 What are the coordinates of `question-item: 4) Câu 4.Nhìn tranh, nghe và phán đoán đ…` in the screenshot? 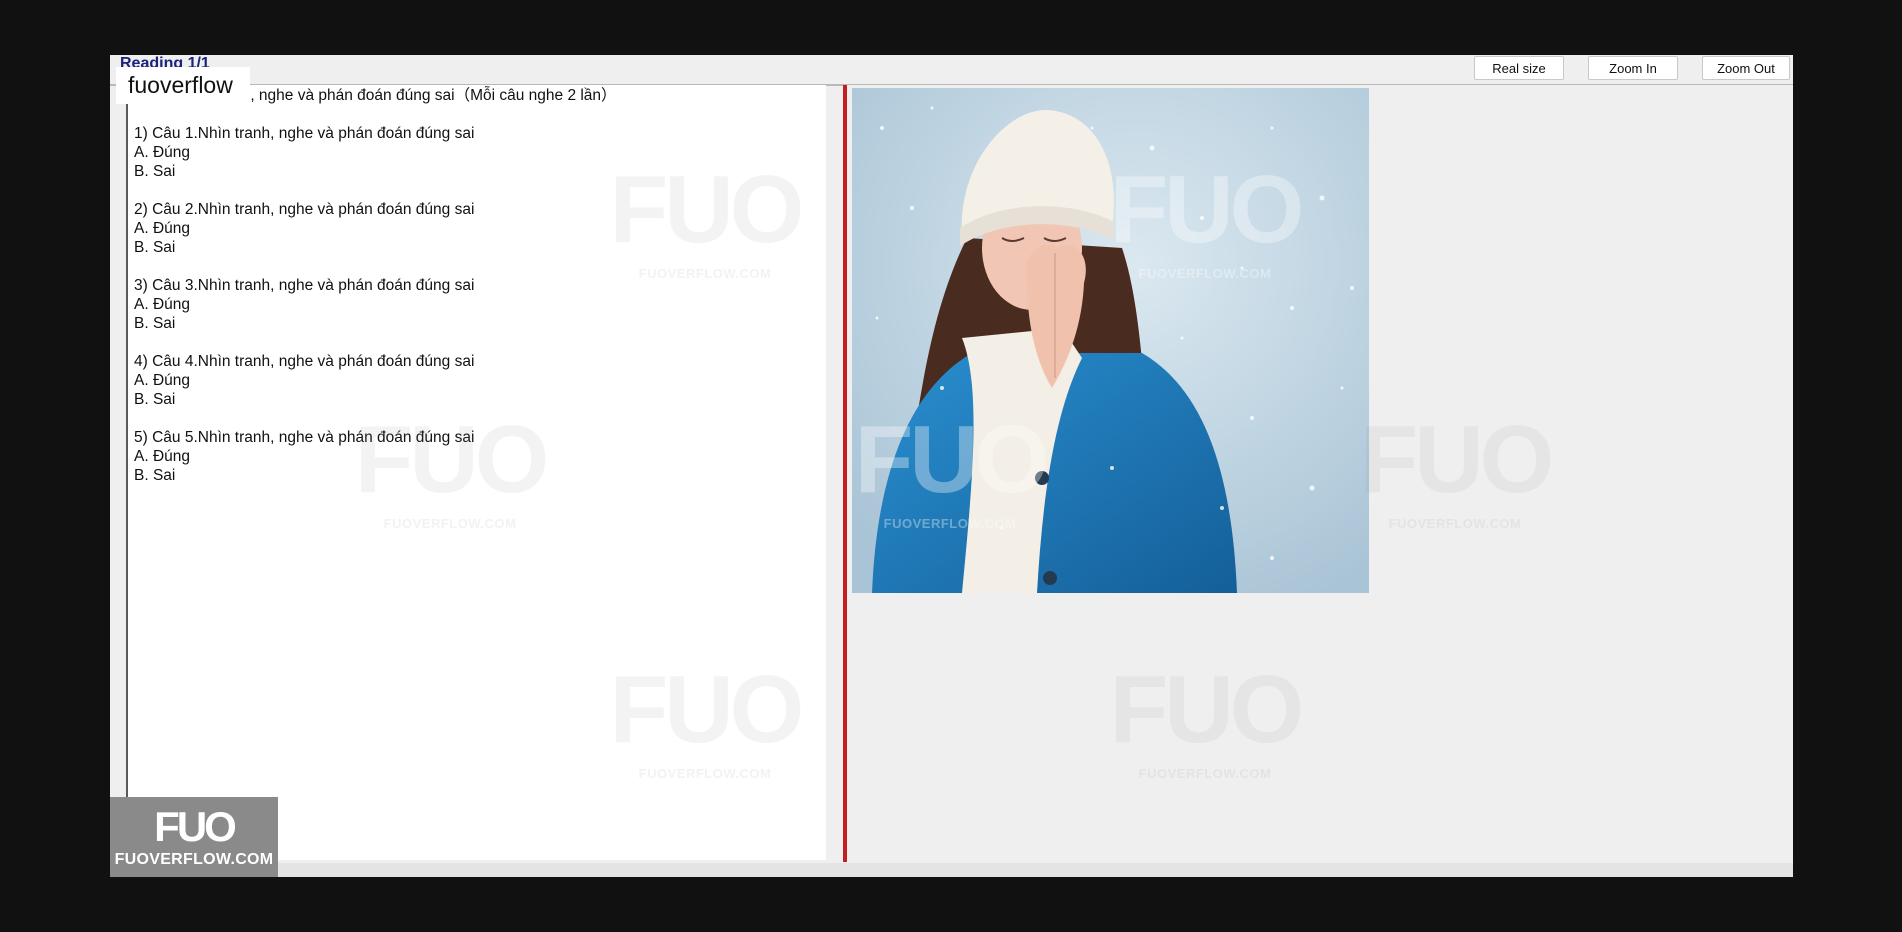 It's located at (480, 380).